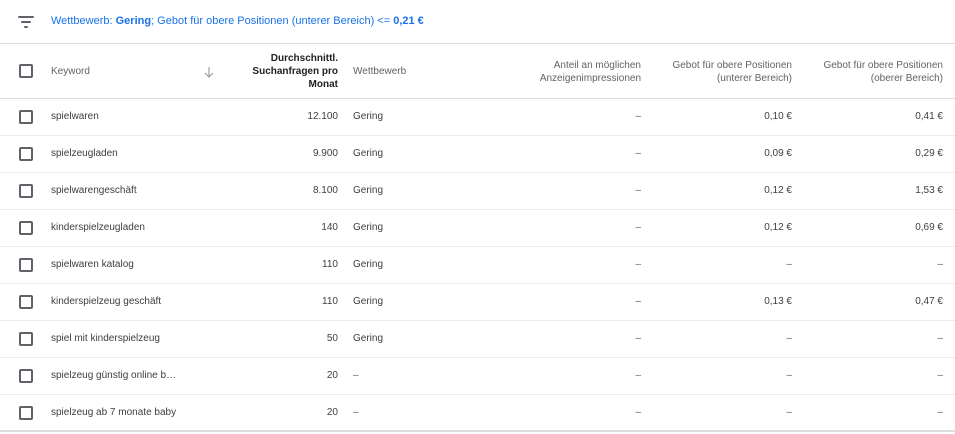 The width and height of the screenshot is (955, 434). Describe the element at coordinates (597, 65) in the screenshot. I see `impression-share-line1: Anteil an möglichen` at that location.